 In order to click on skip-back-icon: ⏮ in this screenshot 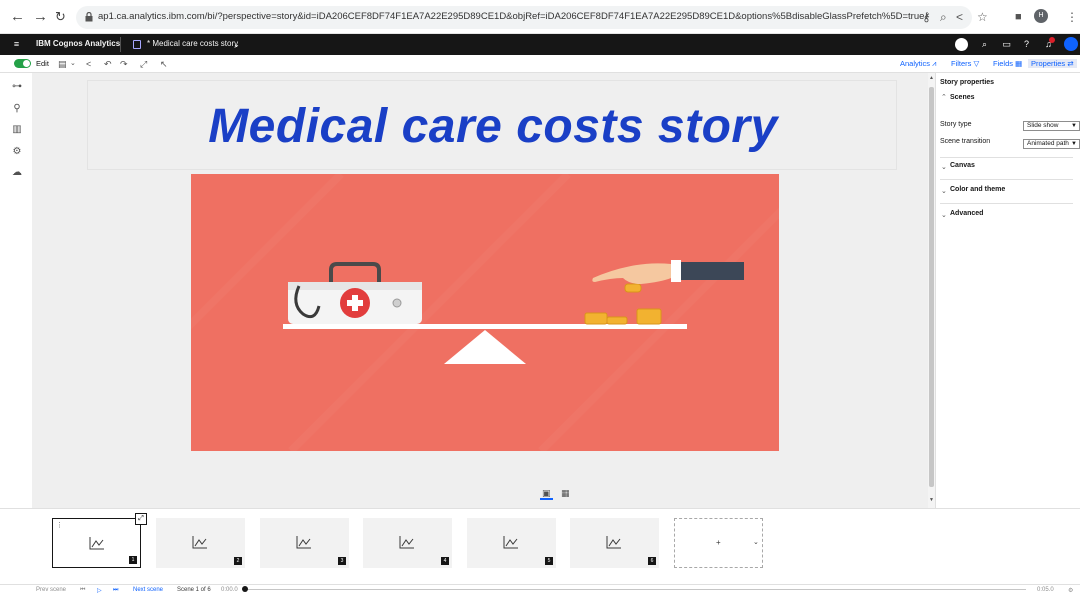, I will do `click(82, 590)`.